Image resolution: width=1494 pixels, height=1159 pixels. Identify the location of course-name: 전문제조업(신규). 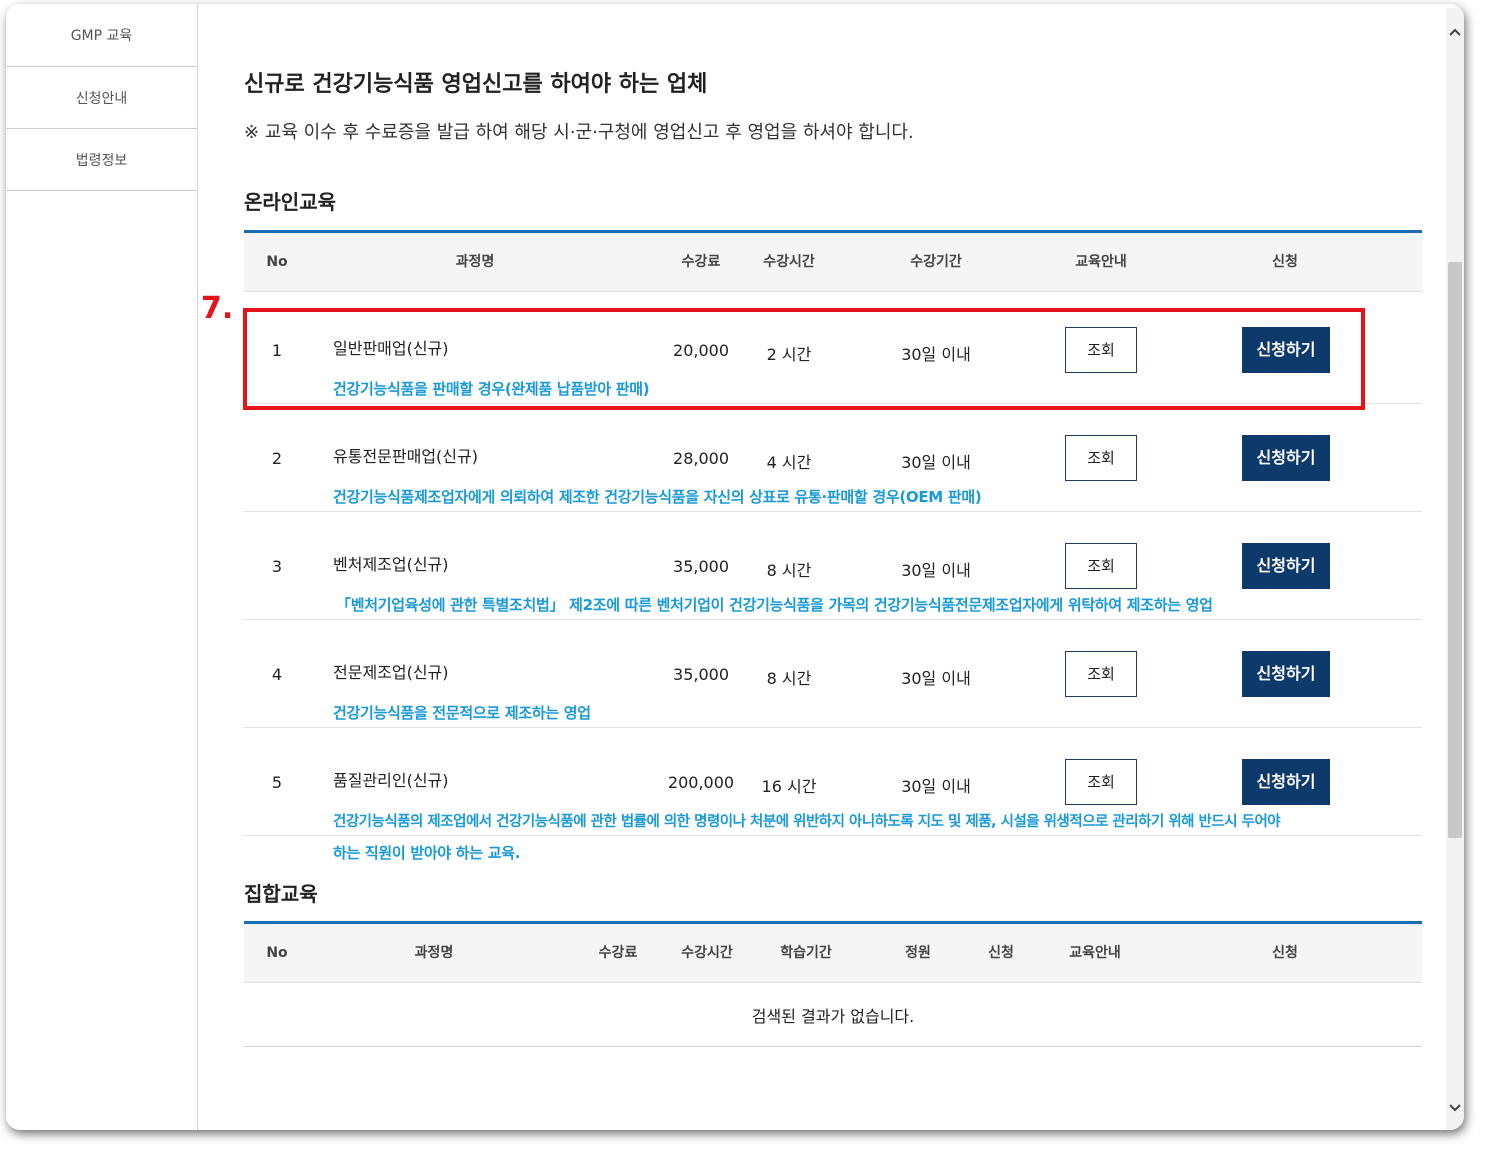
(391, 672).